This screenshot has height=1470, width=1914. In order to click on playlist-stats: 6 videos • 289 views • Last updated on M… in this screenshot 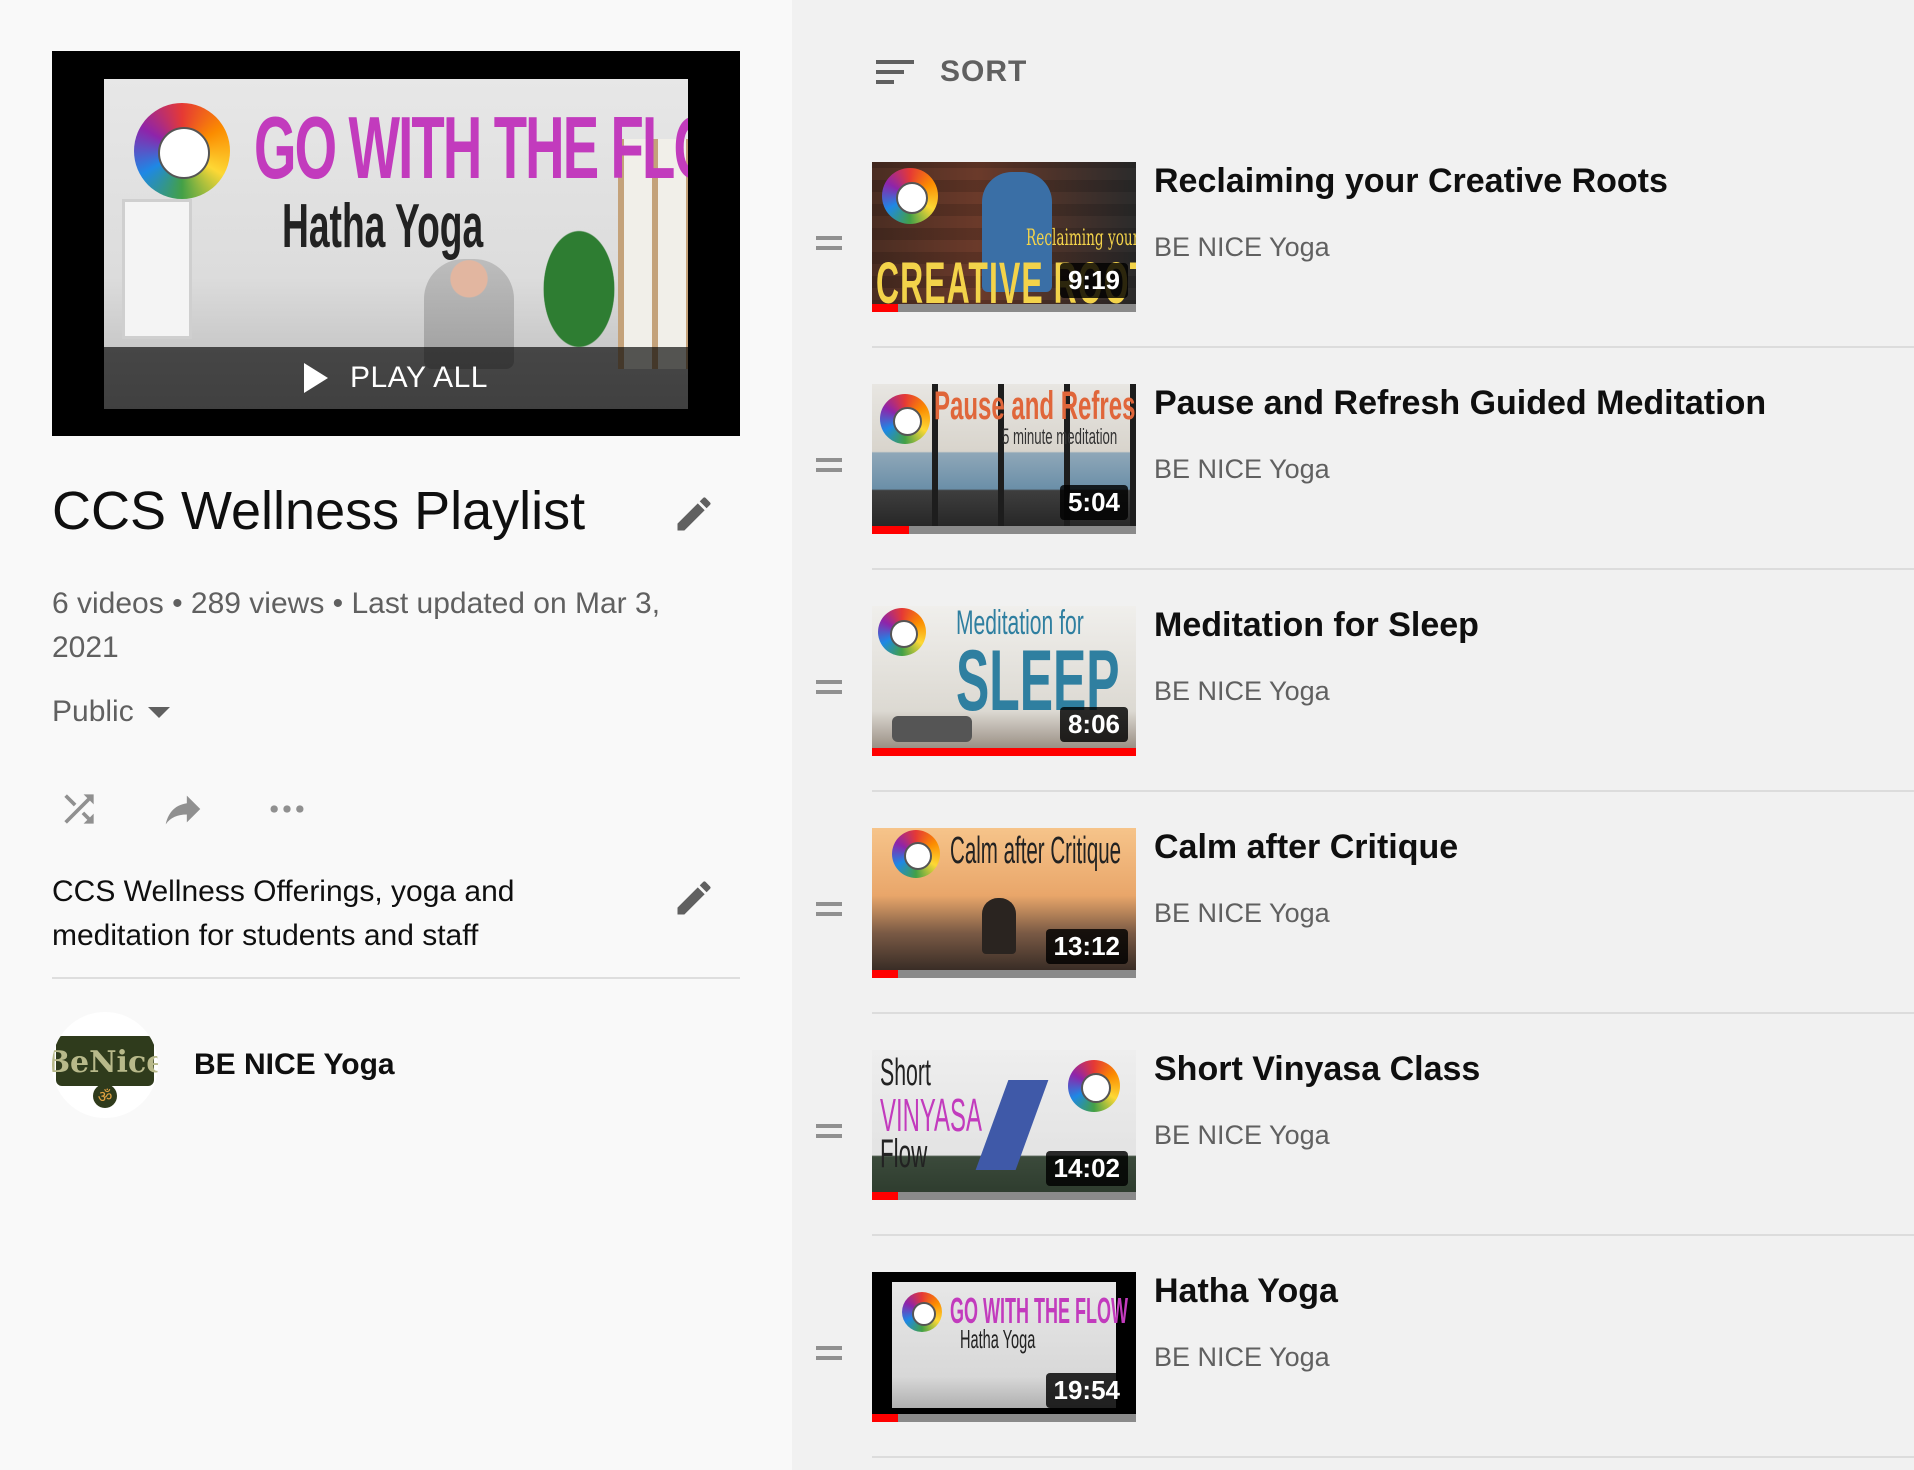, I will do `click(356, 625)`.